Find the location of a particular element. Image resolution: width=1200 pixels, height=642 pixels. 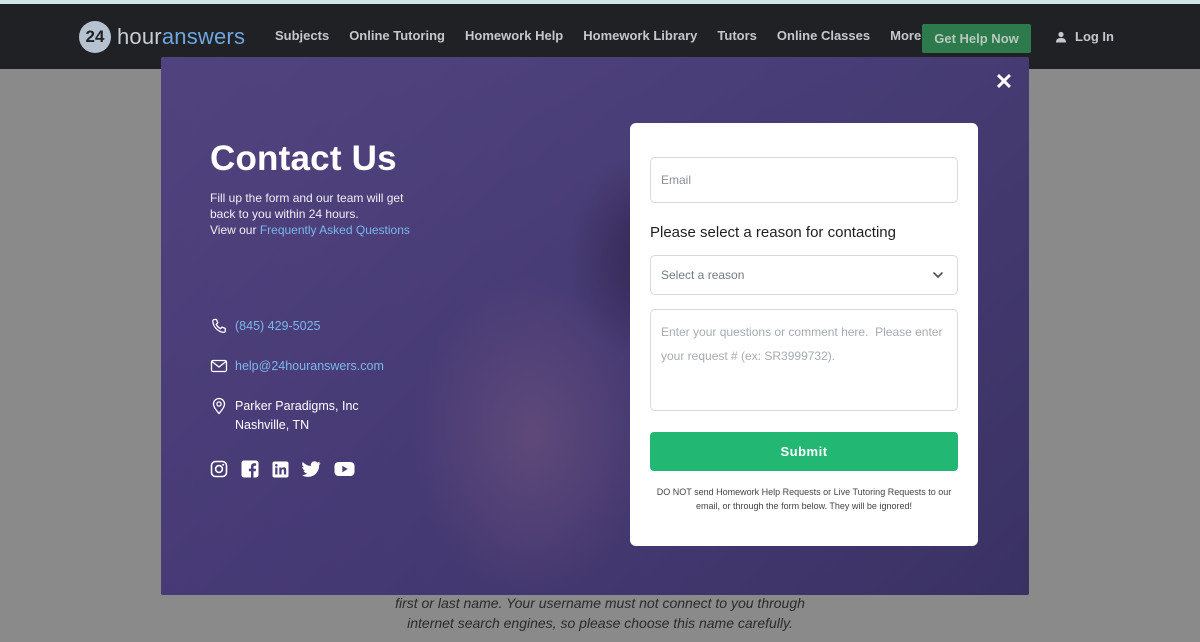

youtube-icon is located at coordinates (344, 469).